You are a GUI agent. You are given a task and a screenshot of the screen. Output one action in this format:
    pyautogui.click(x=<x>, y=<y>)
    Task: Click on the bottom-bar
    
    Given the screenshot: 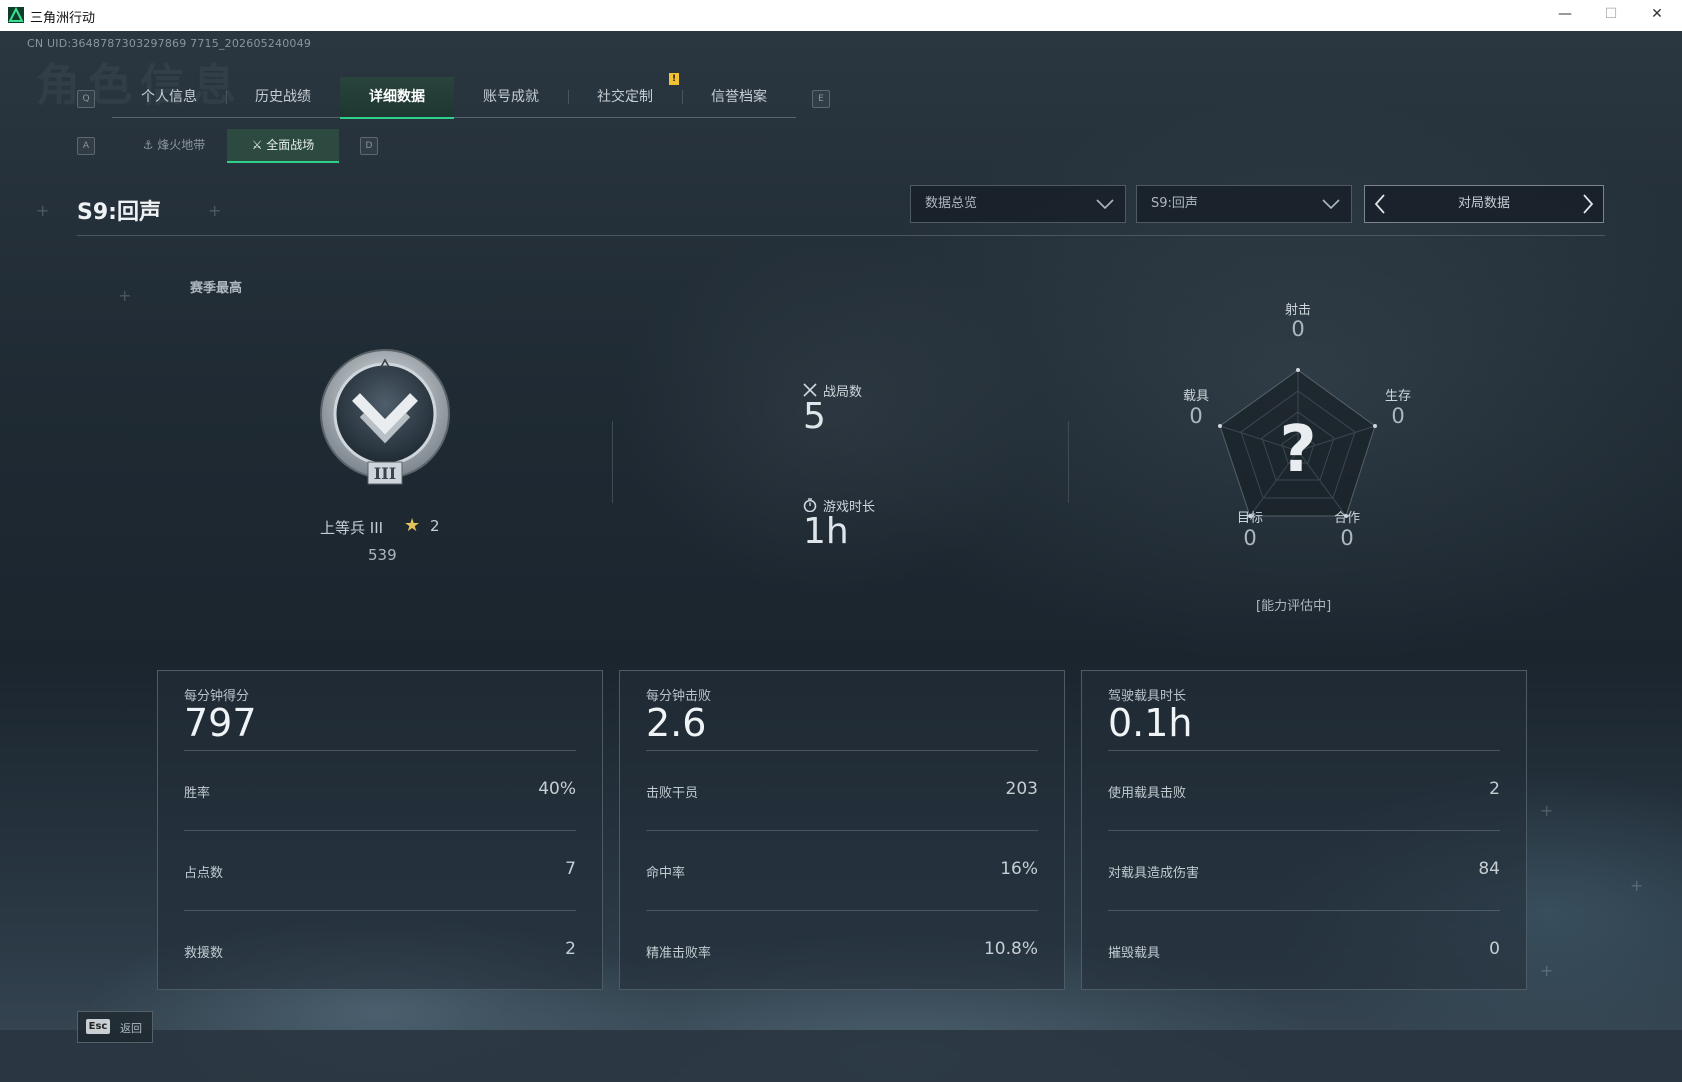 What is the action you would take?
    pyautogui.click(x=841, y=1056)
    